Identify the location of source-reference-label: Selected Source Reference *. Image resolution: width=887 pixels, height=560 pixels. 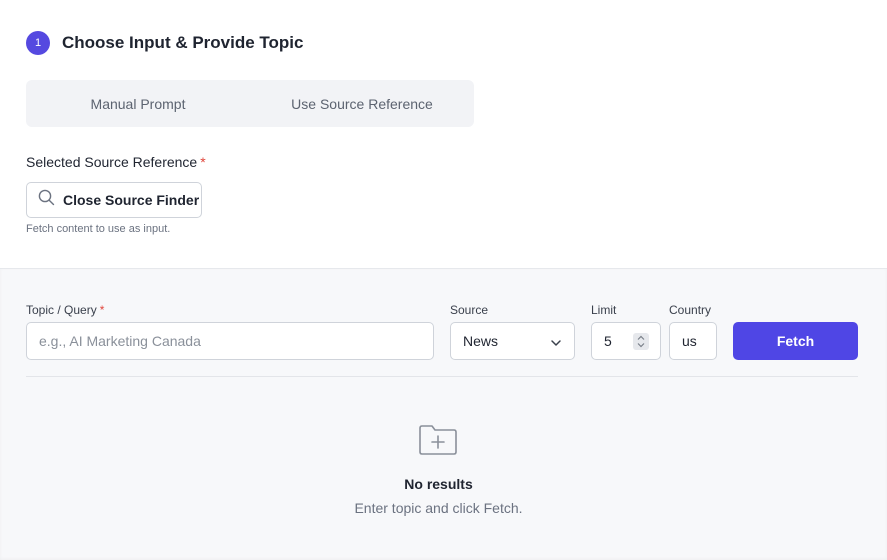
(116, 162).